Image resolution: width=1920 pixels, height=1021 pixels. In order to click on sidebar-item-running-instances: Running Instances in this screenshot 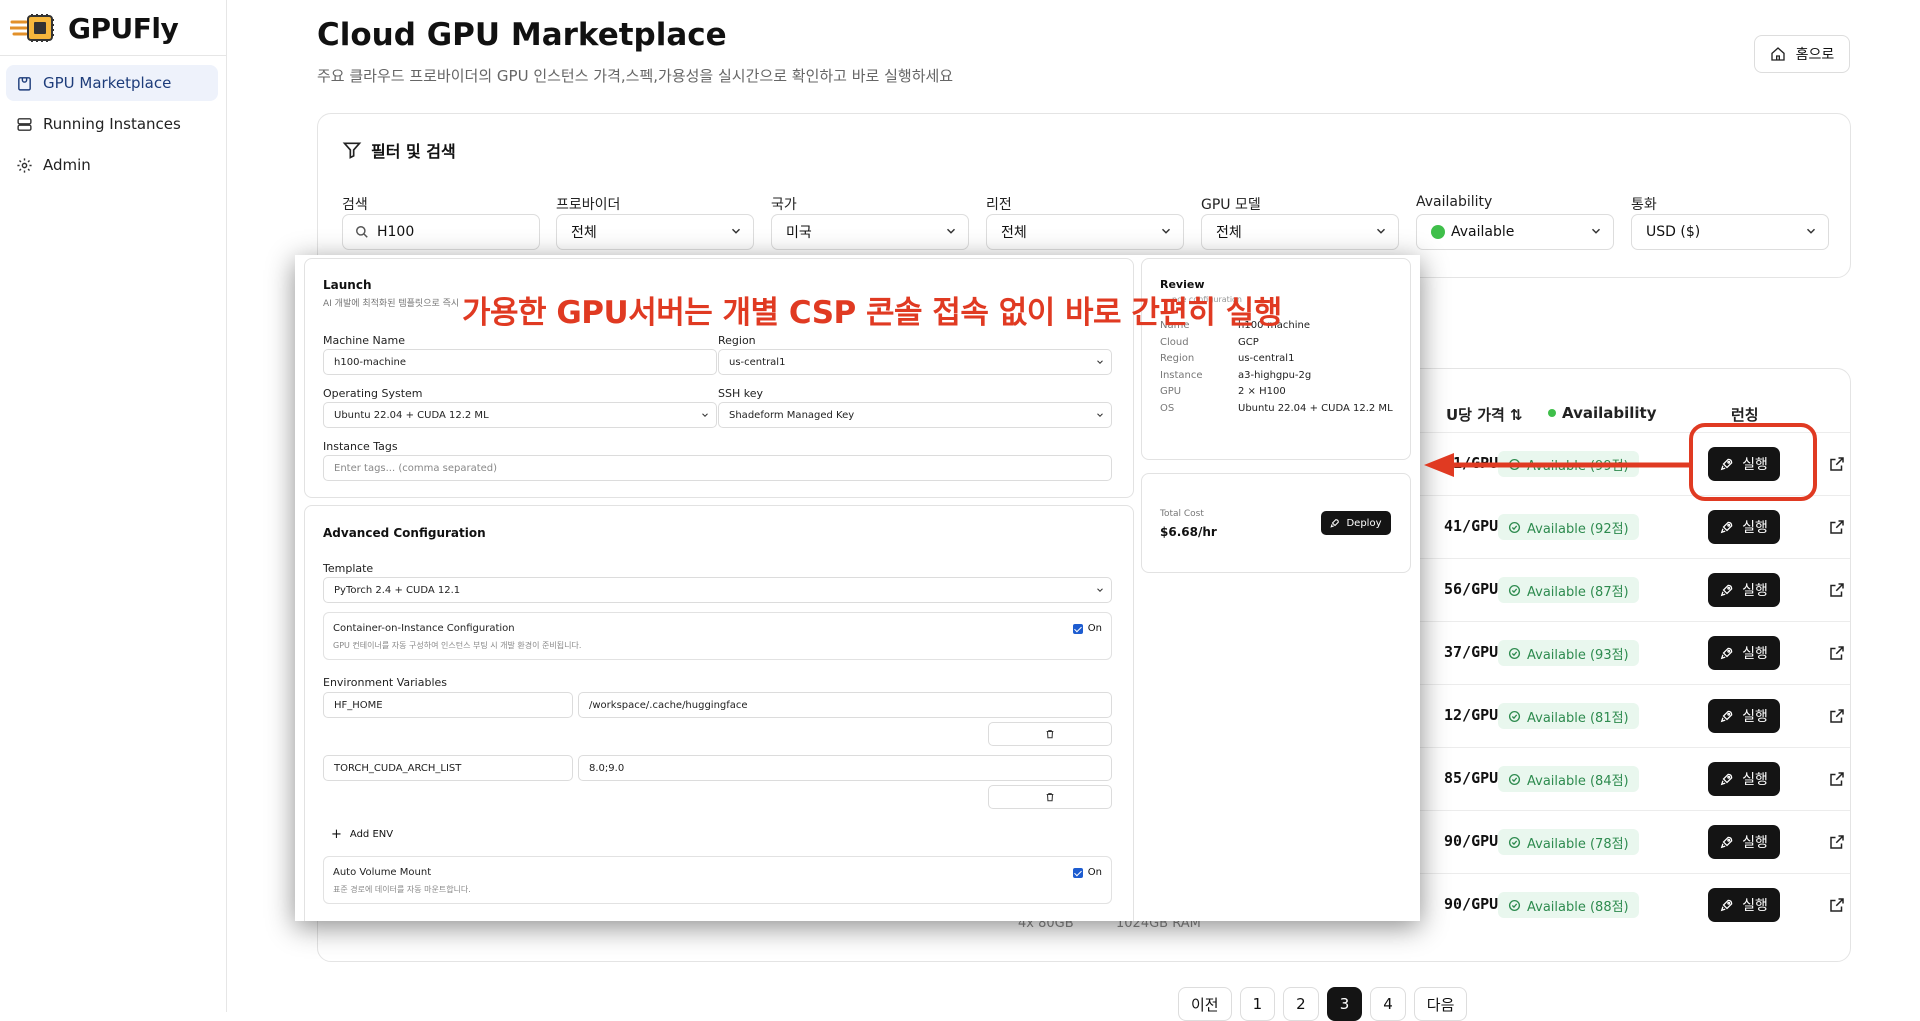, I will do `click(112, 124)`.